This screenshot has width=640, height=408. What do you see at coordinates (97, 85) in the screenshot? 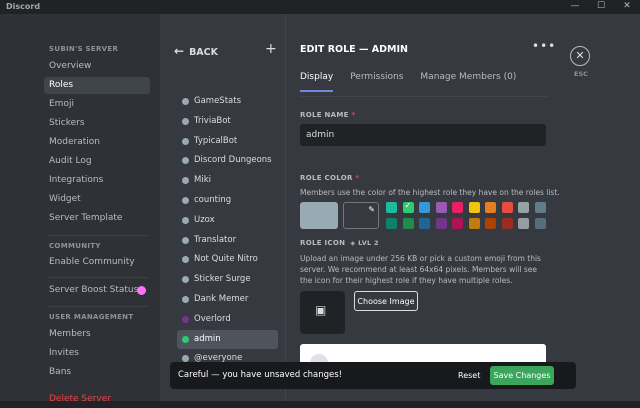
I see `sidebar-item-roles: Roles` at bounding box center [97, 85].